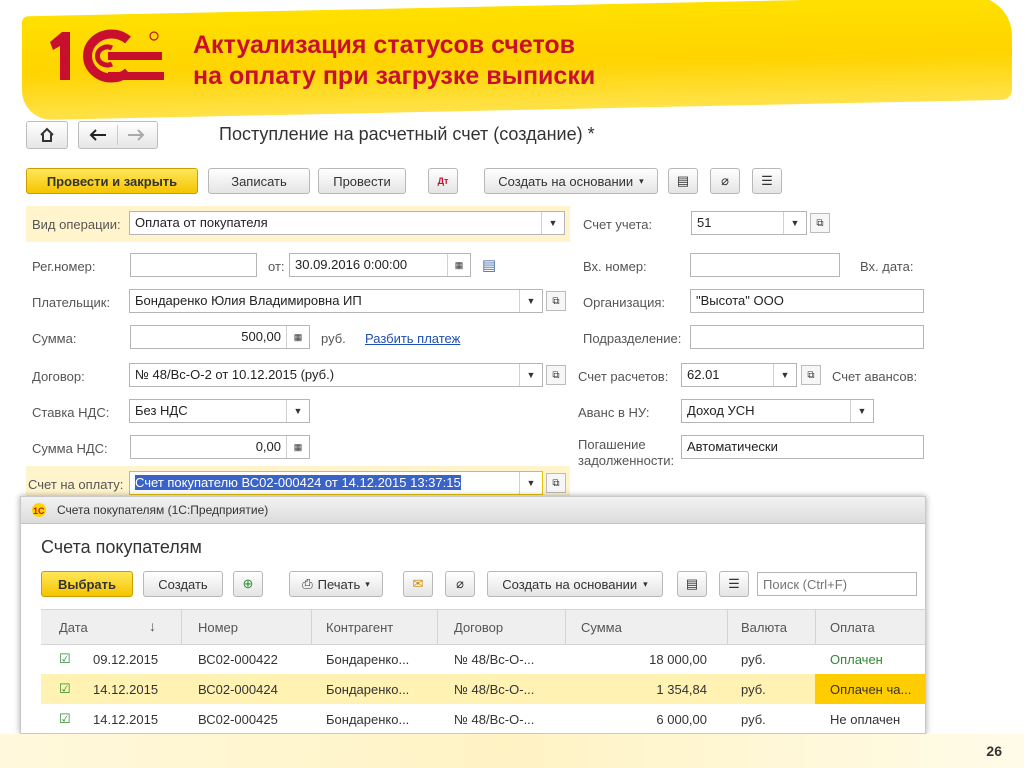 The height and width of the screenshot is (768, 1024). What do you see at coordinates (73, 627) in the screenshot?
I see `col-date: Дата` at bounding box center [73, 627].